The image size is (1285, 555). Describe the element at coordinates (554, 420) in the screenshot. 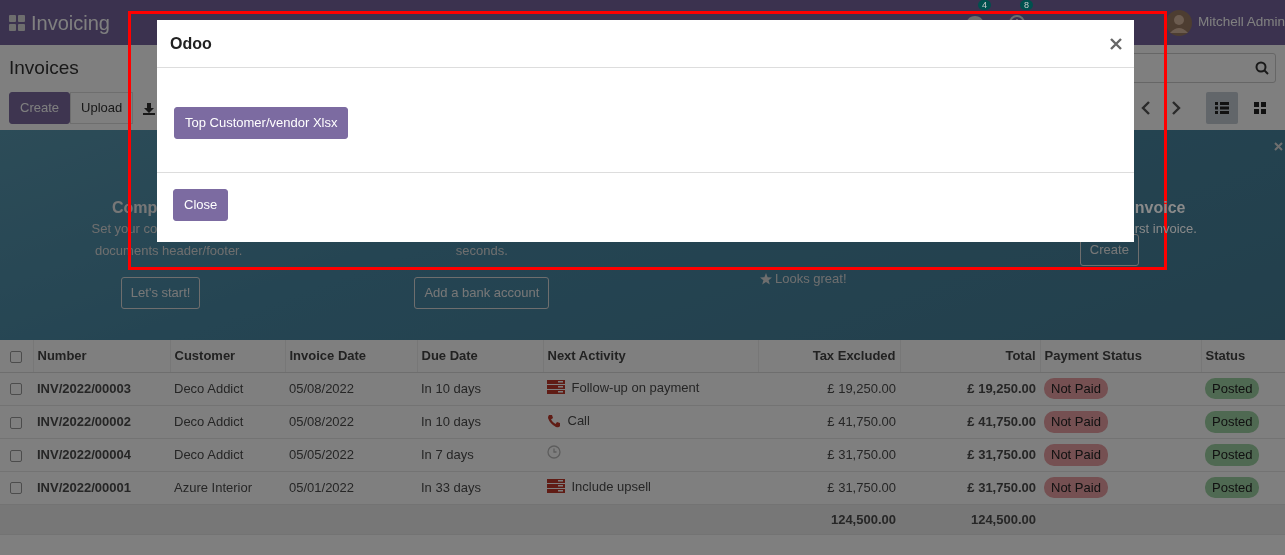

I see `phone-icon` at that location.